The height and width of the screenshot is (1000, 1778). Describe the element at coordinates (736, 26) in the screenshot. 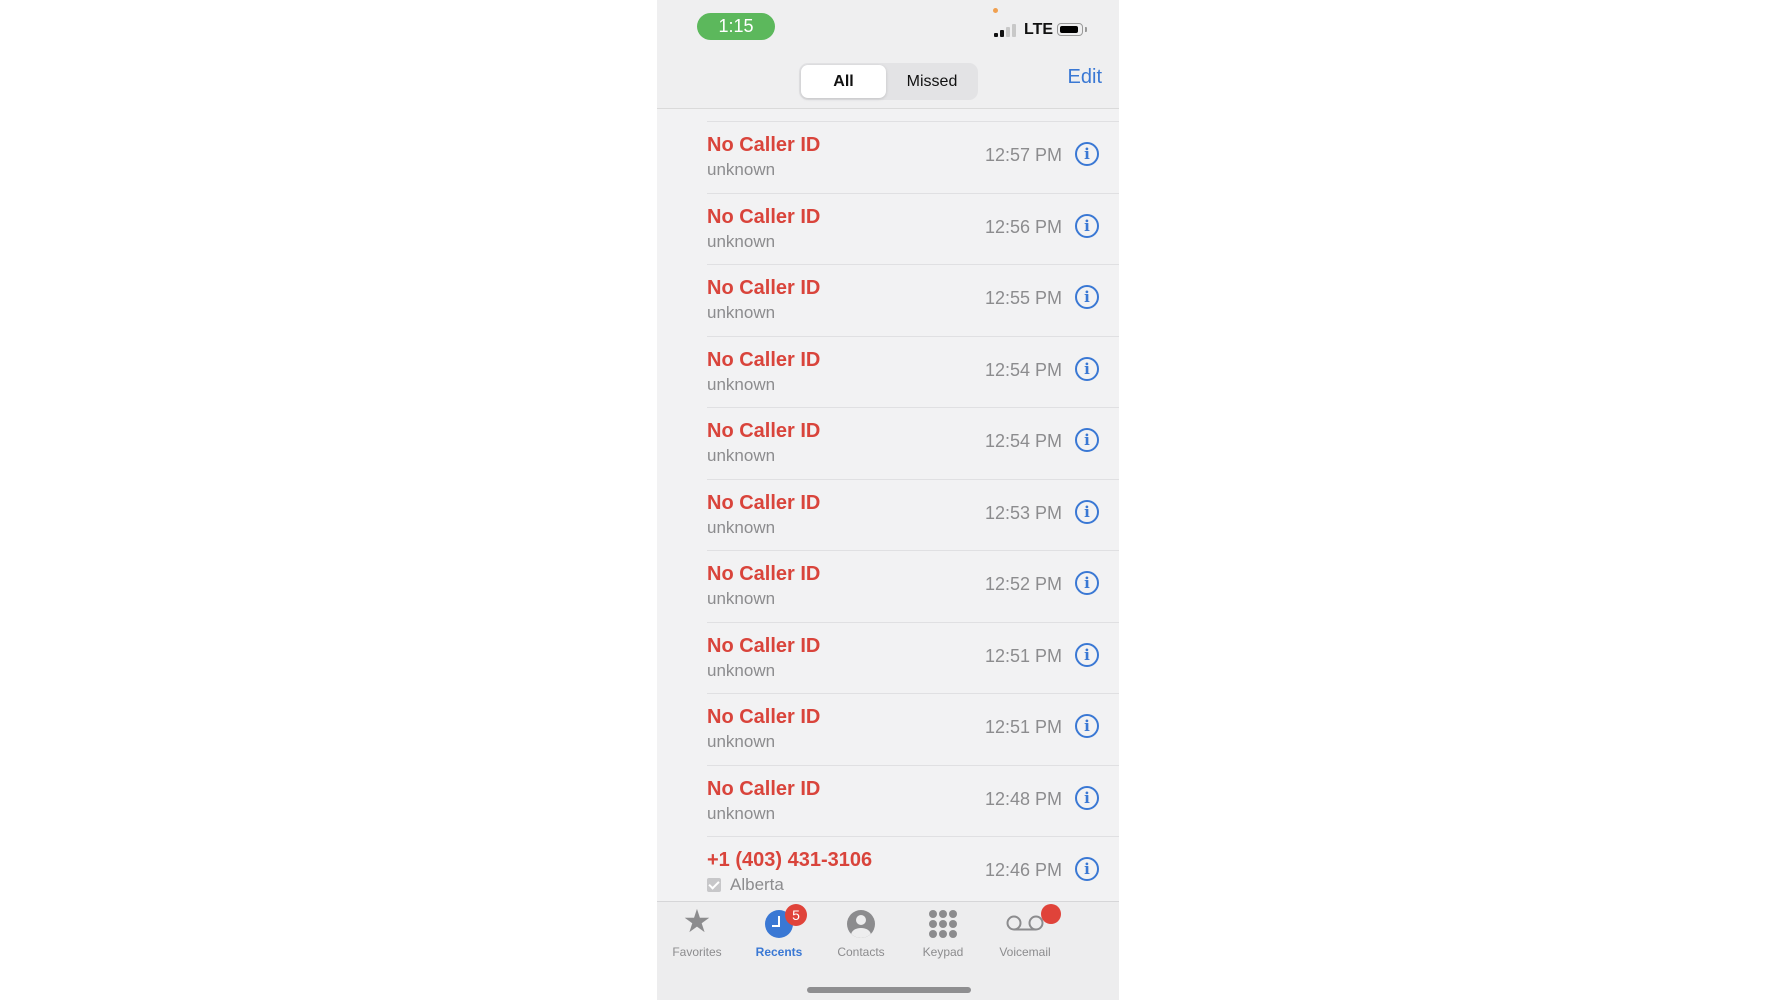

I see `status-time: 1:15` at that location.